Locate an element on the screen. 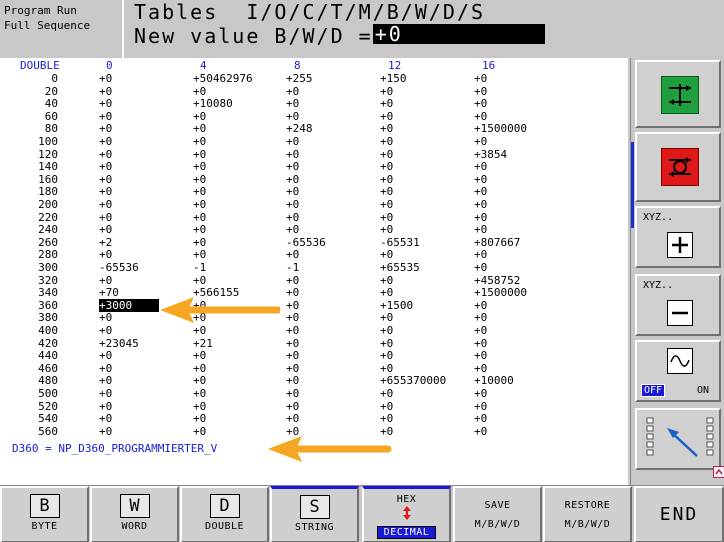 Image resolution: width=724 pixels, height=542 pixels. table-cell: +70 is located at coordinates (109, 292).